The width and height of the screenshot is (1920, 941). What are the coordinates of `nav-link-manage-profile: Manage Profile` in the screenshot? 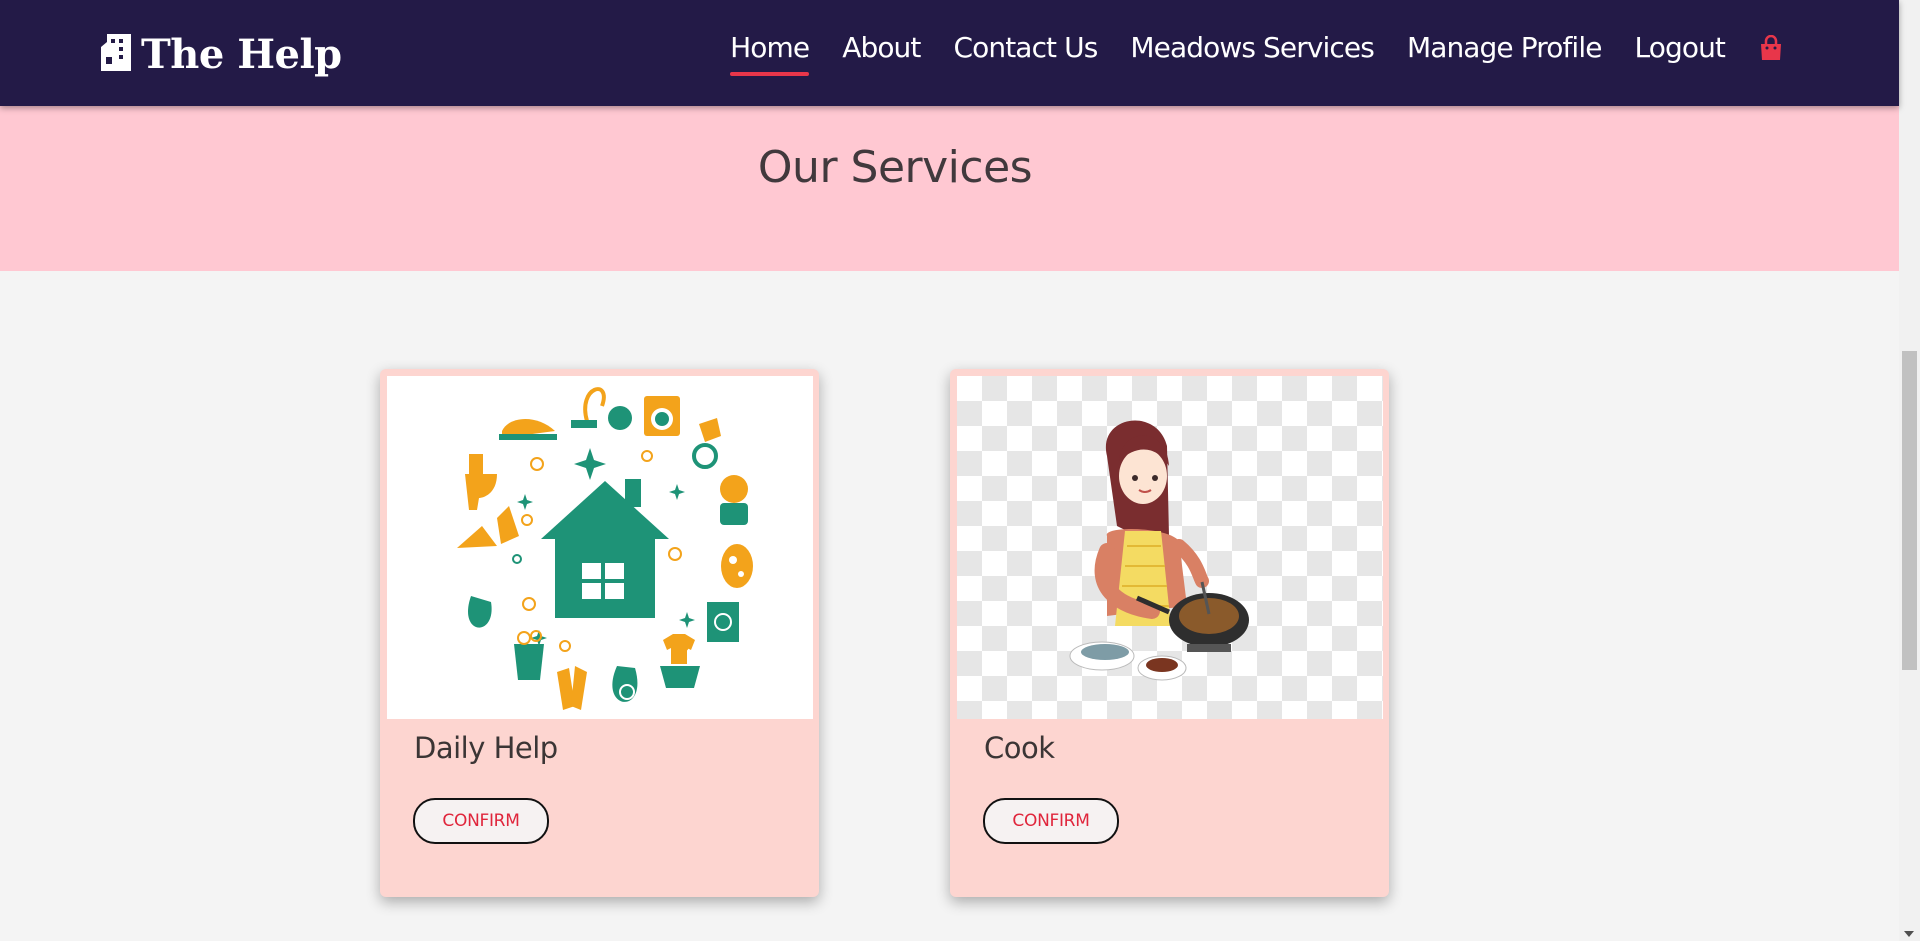 It's located at (1504, 48).